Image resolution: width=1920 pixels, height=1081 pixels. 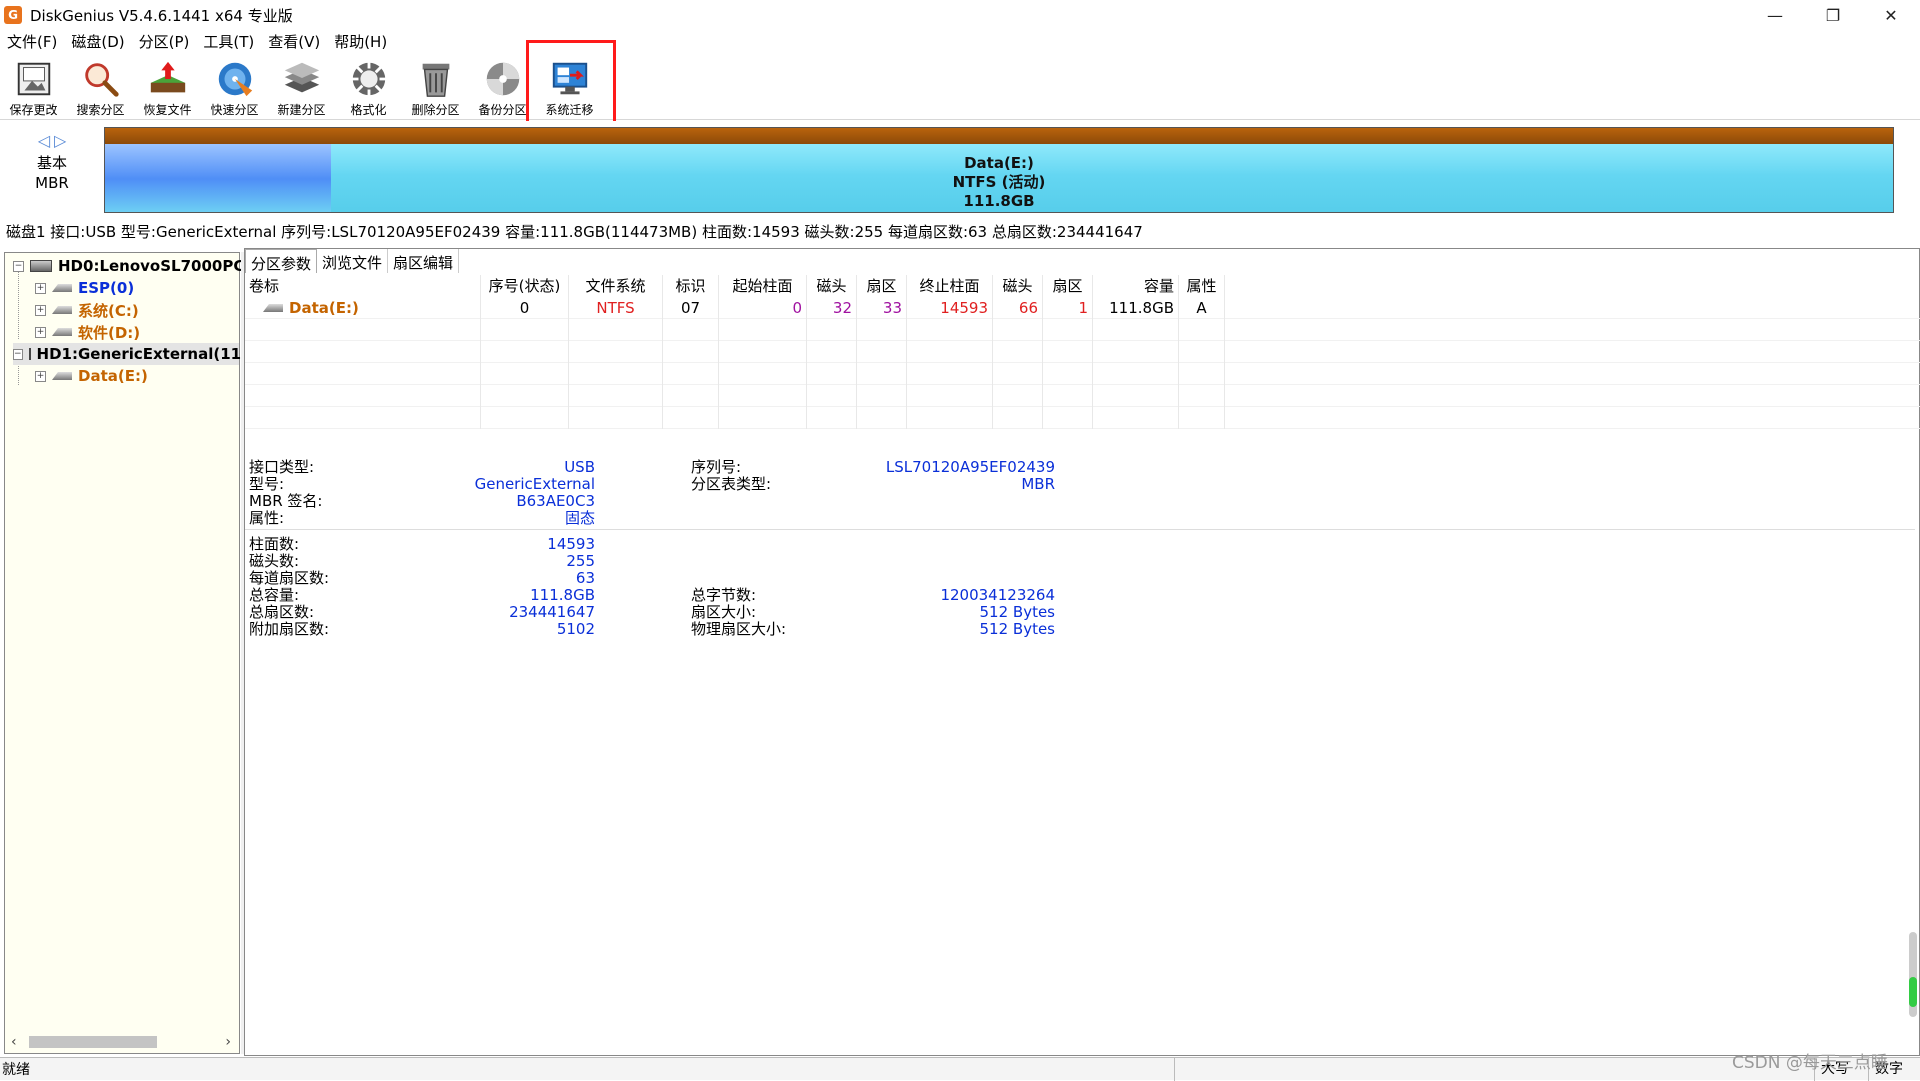 I want to click on col-capacity: 容量, so click(x=1136, y=286).